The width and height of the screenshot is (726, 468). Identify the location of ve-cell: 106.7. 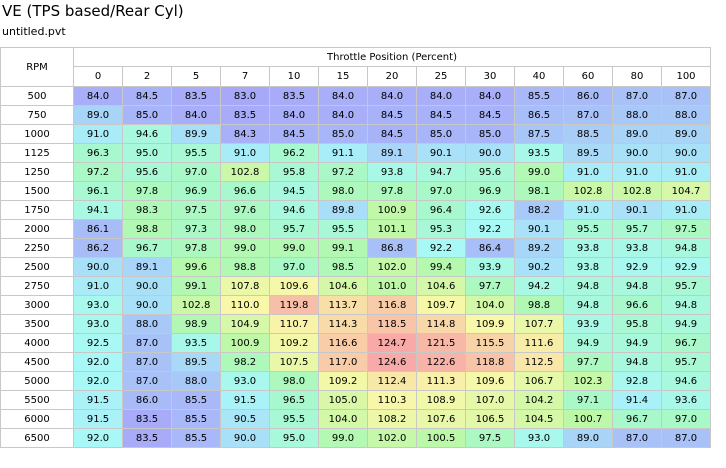
(539, 381).